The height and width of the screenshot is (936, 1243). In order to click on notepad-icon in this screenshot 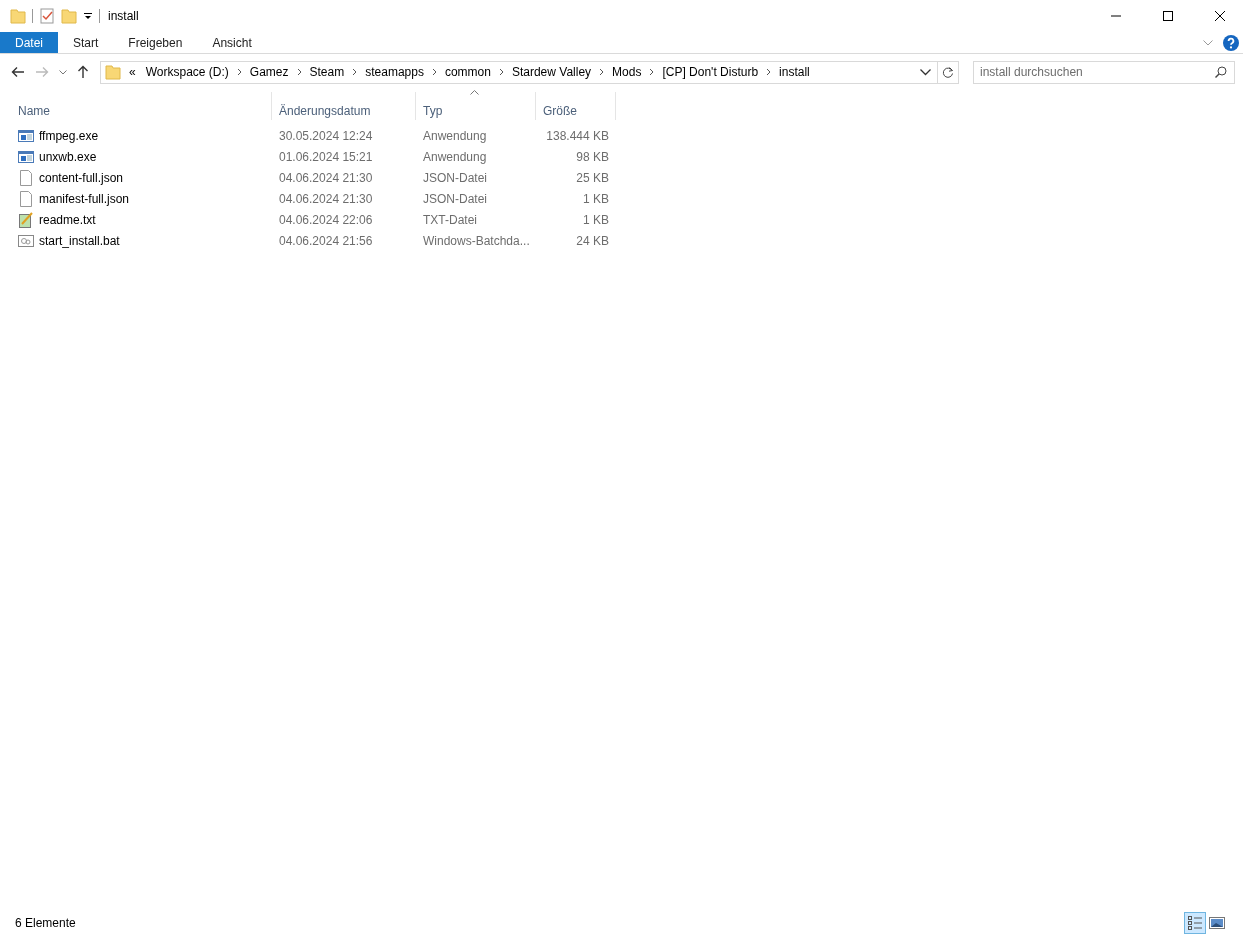, I will do `click(26, 219)`.